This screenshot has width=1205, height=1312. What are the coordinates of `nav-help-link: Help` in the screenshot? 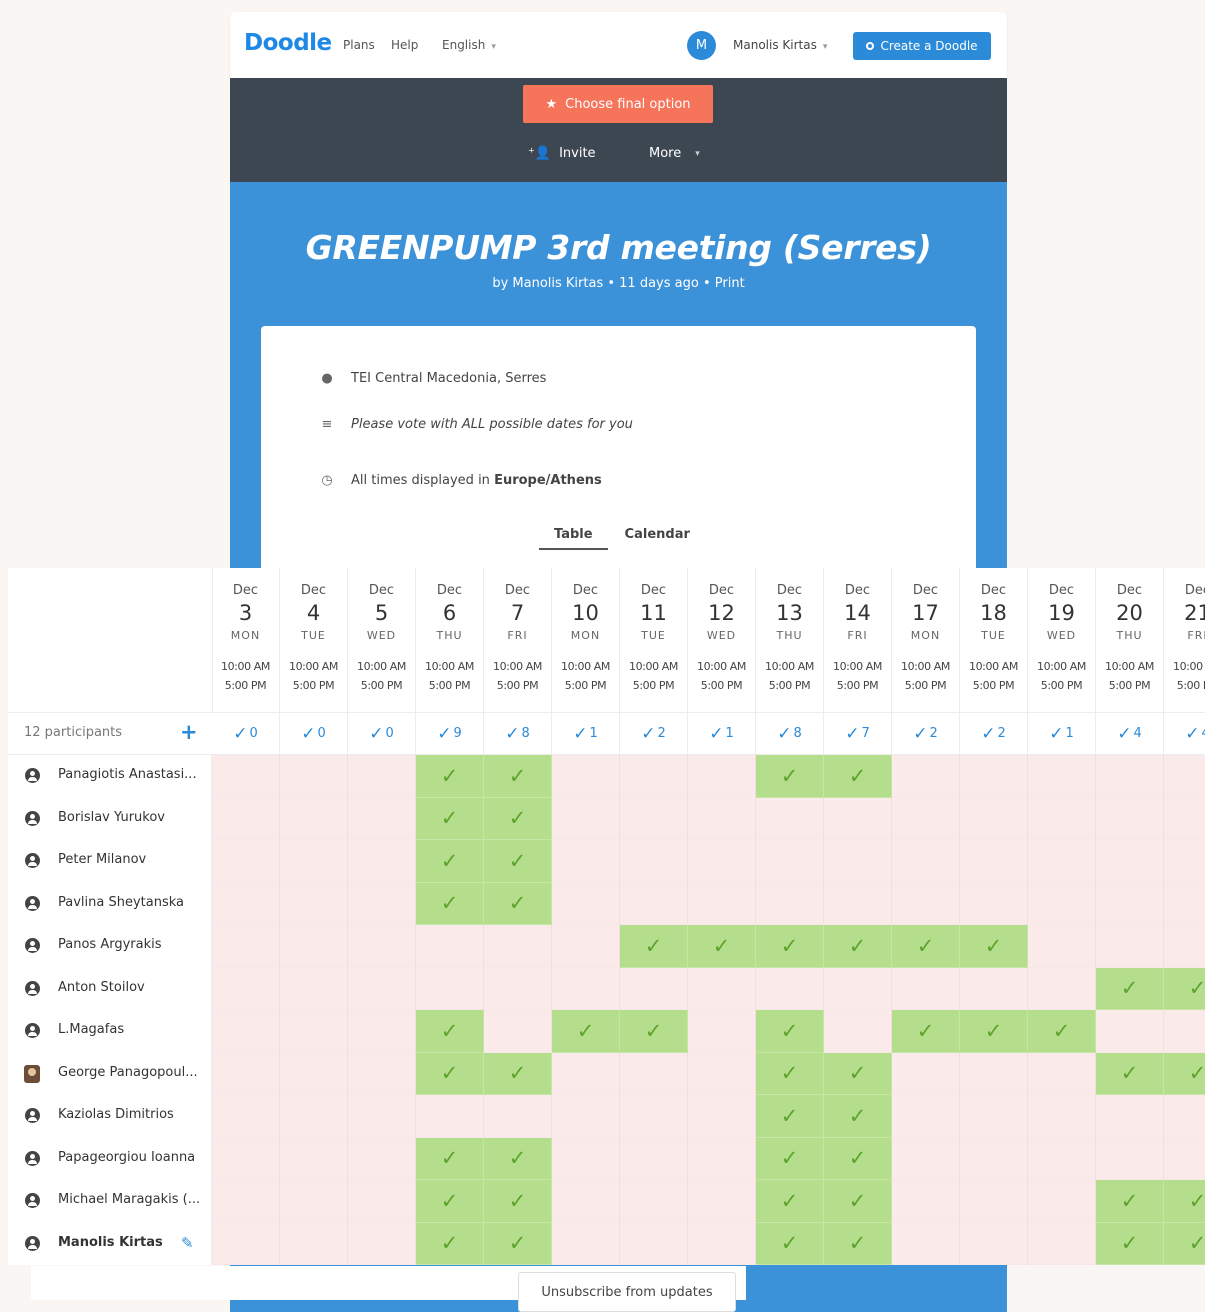 It's located at (404, 45).